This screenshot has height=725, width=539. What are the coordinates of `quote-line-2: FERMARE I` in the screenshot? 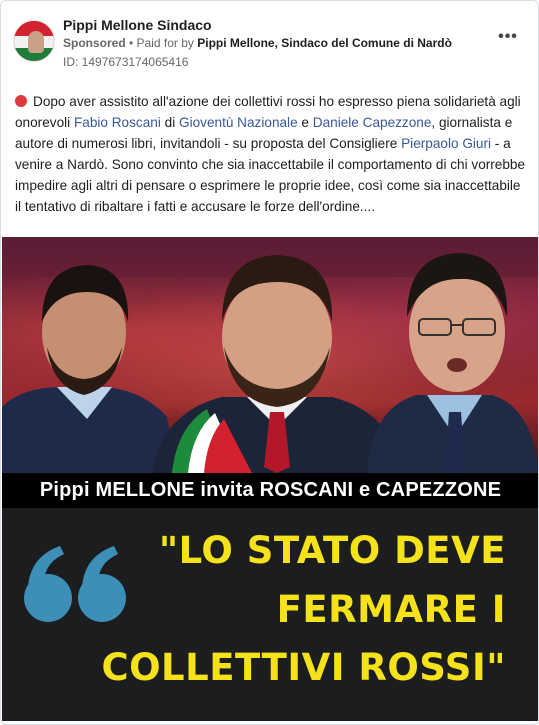 It's located at (391, 609).